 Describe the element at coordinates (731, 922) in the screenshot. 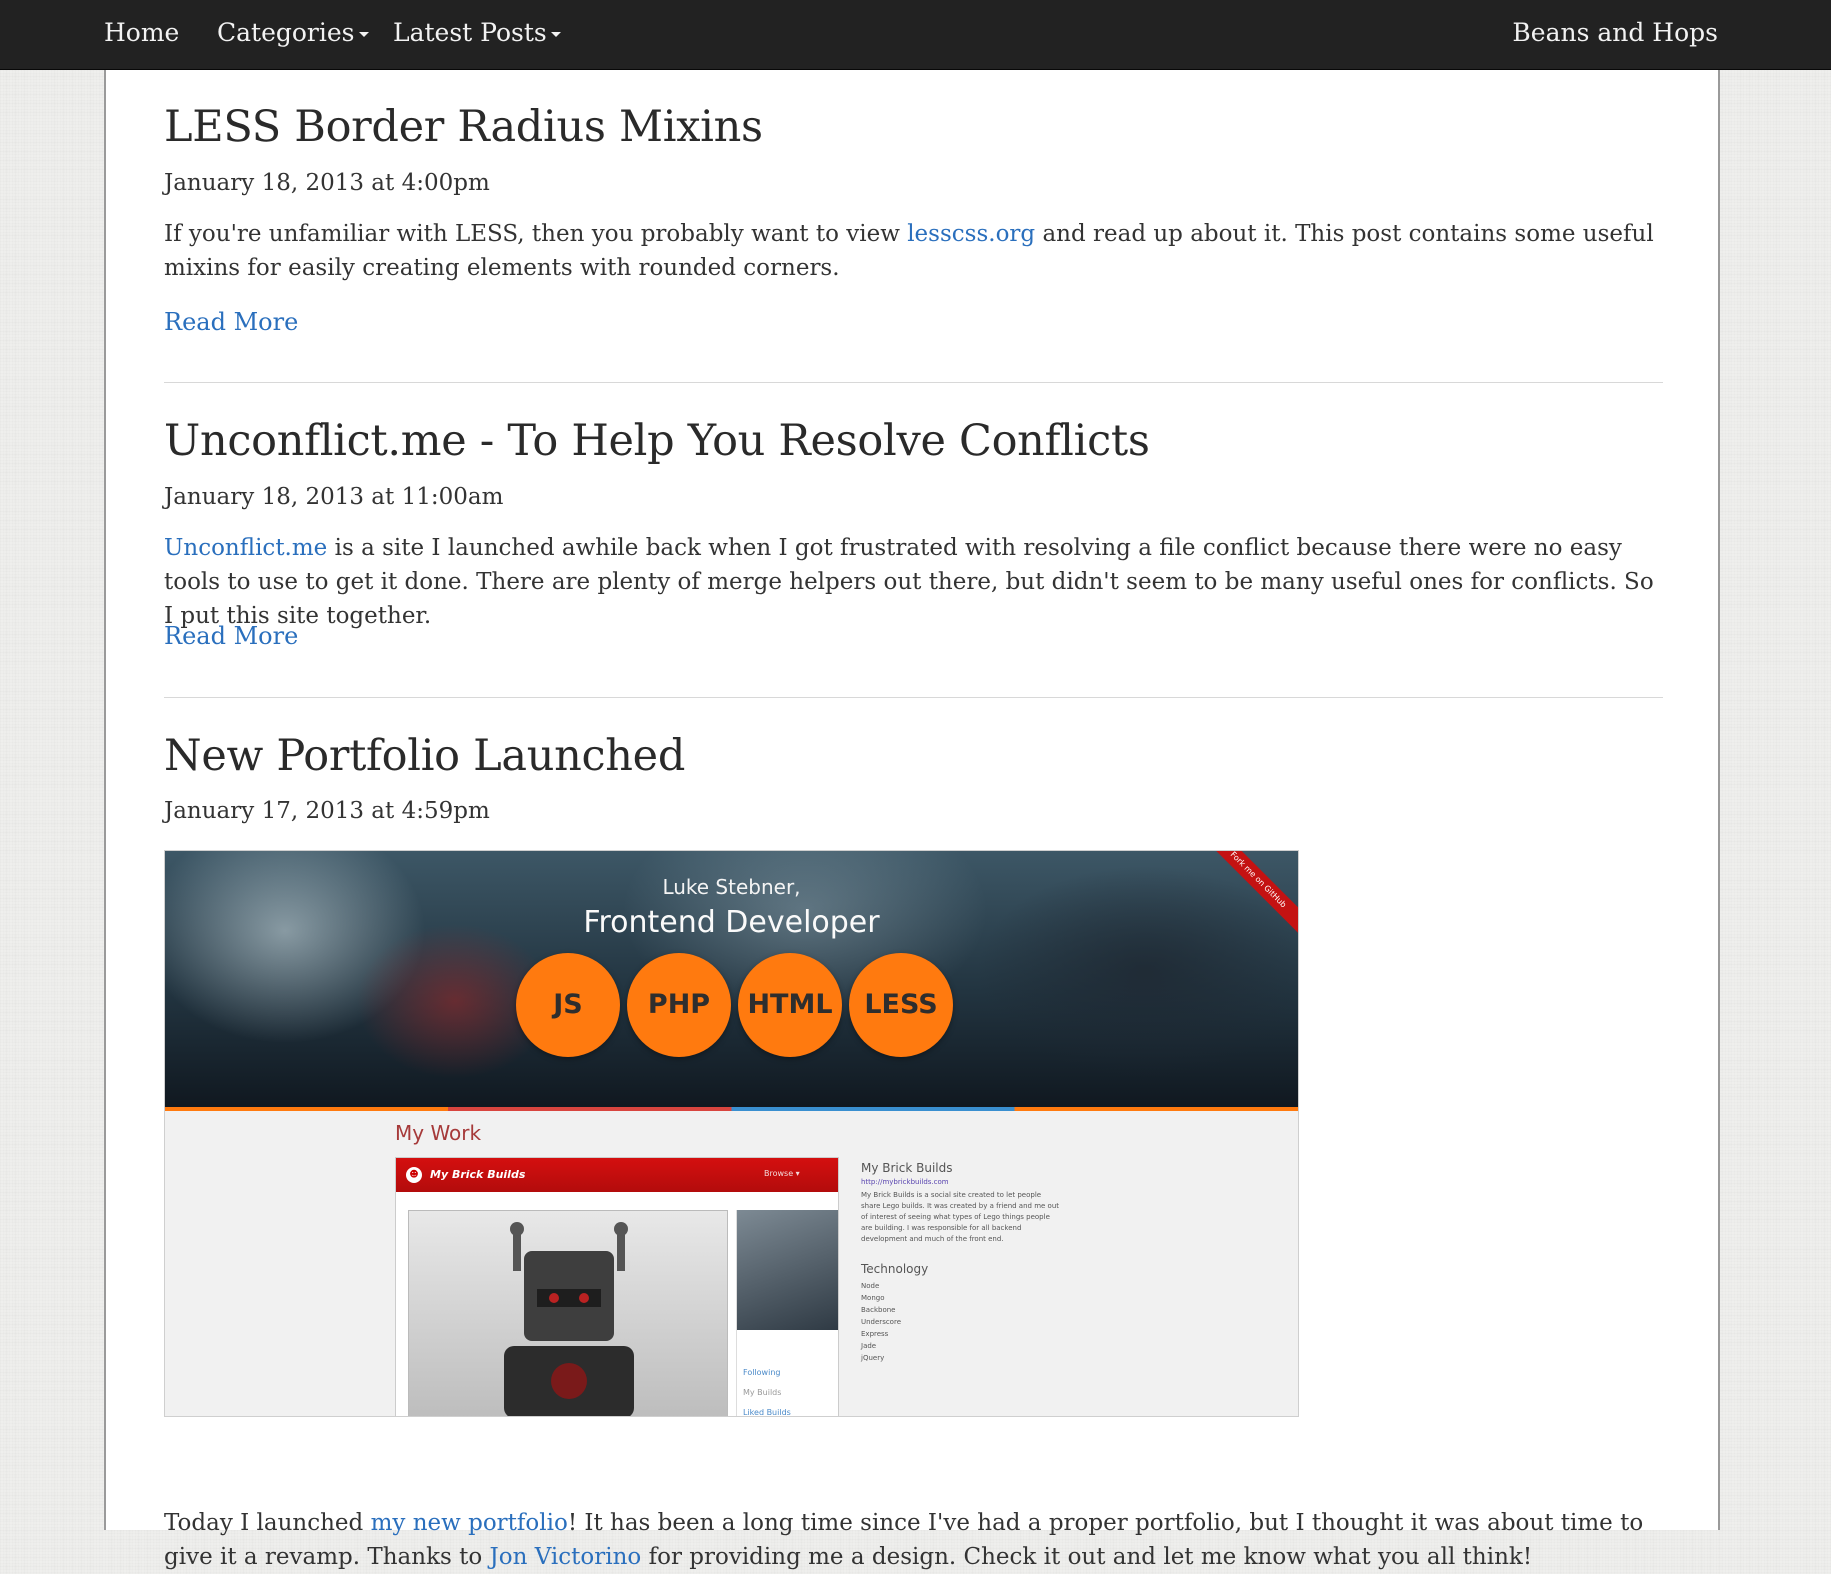

I see `portfolio-role: Frontend Developer` at that location.